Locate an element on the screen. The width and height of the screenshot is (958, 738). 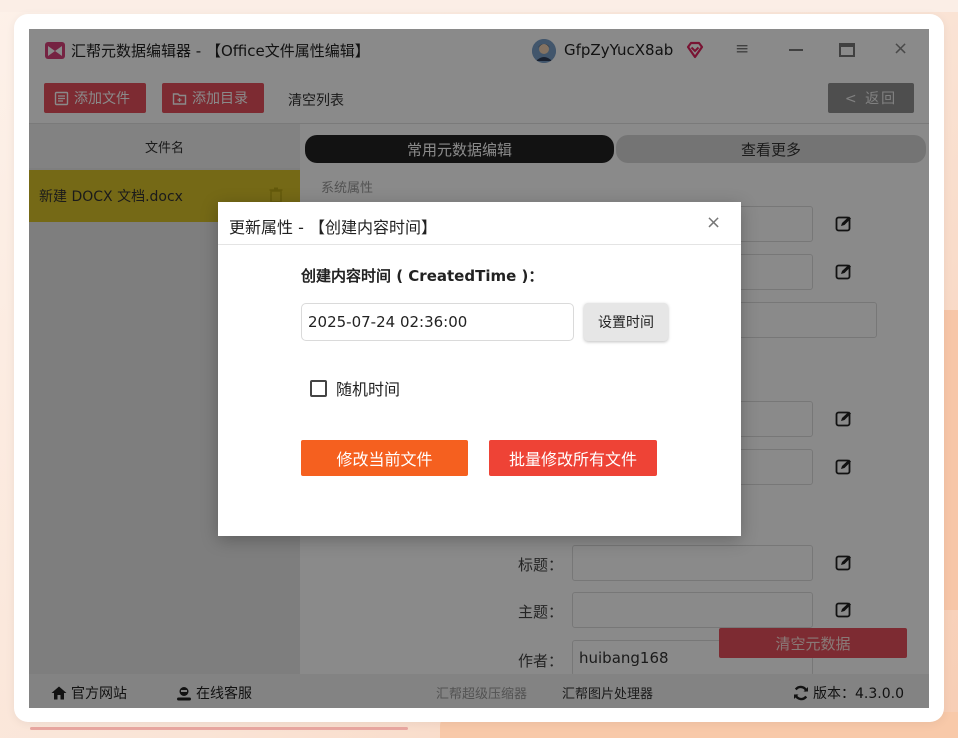
background-bottom-line is located at coordinates (219, 728).